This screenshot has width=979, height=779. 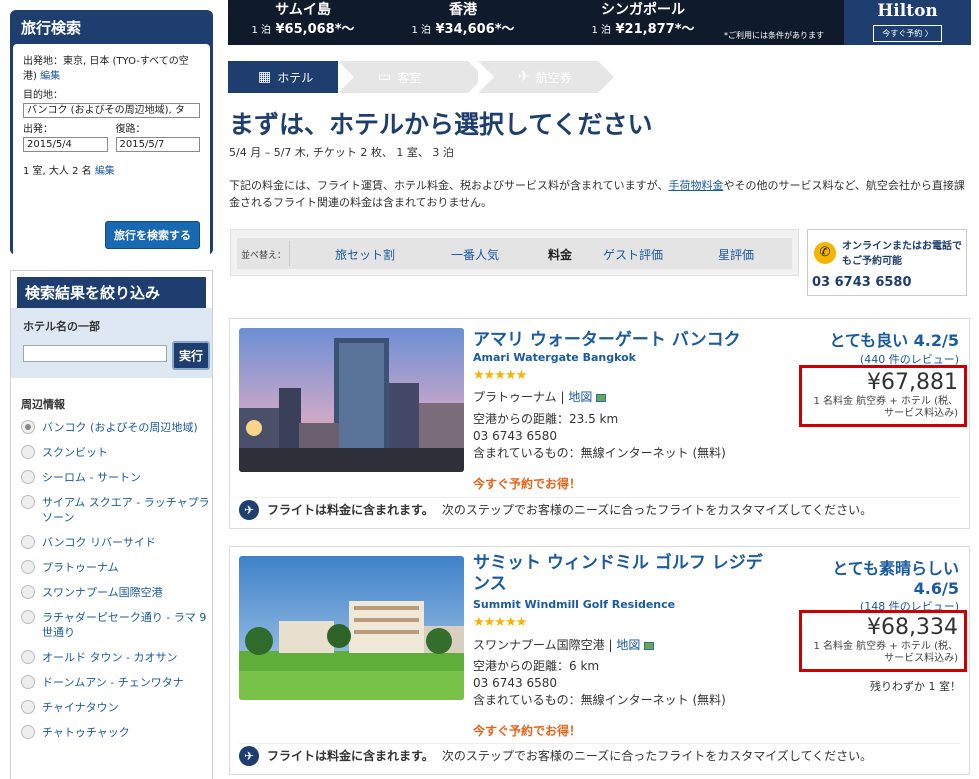 I want to click on area-option: オールド タウン - カオサン, so click(x=116, y=657).